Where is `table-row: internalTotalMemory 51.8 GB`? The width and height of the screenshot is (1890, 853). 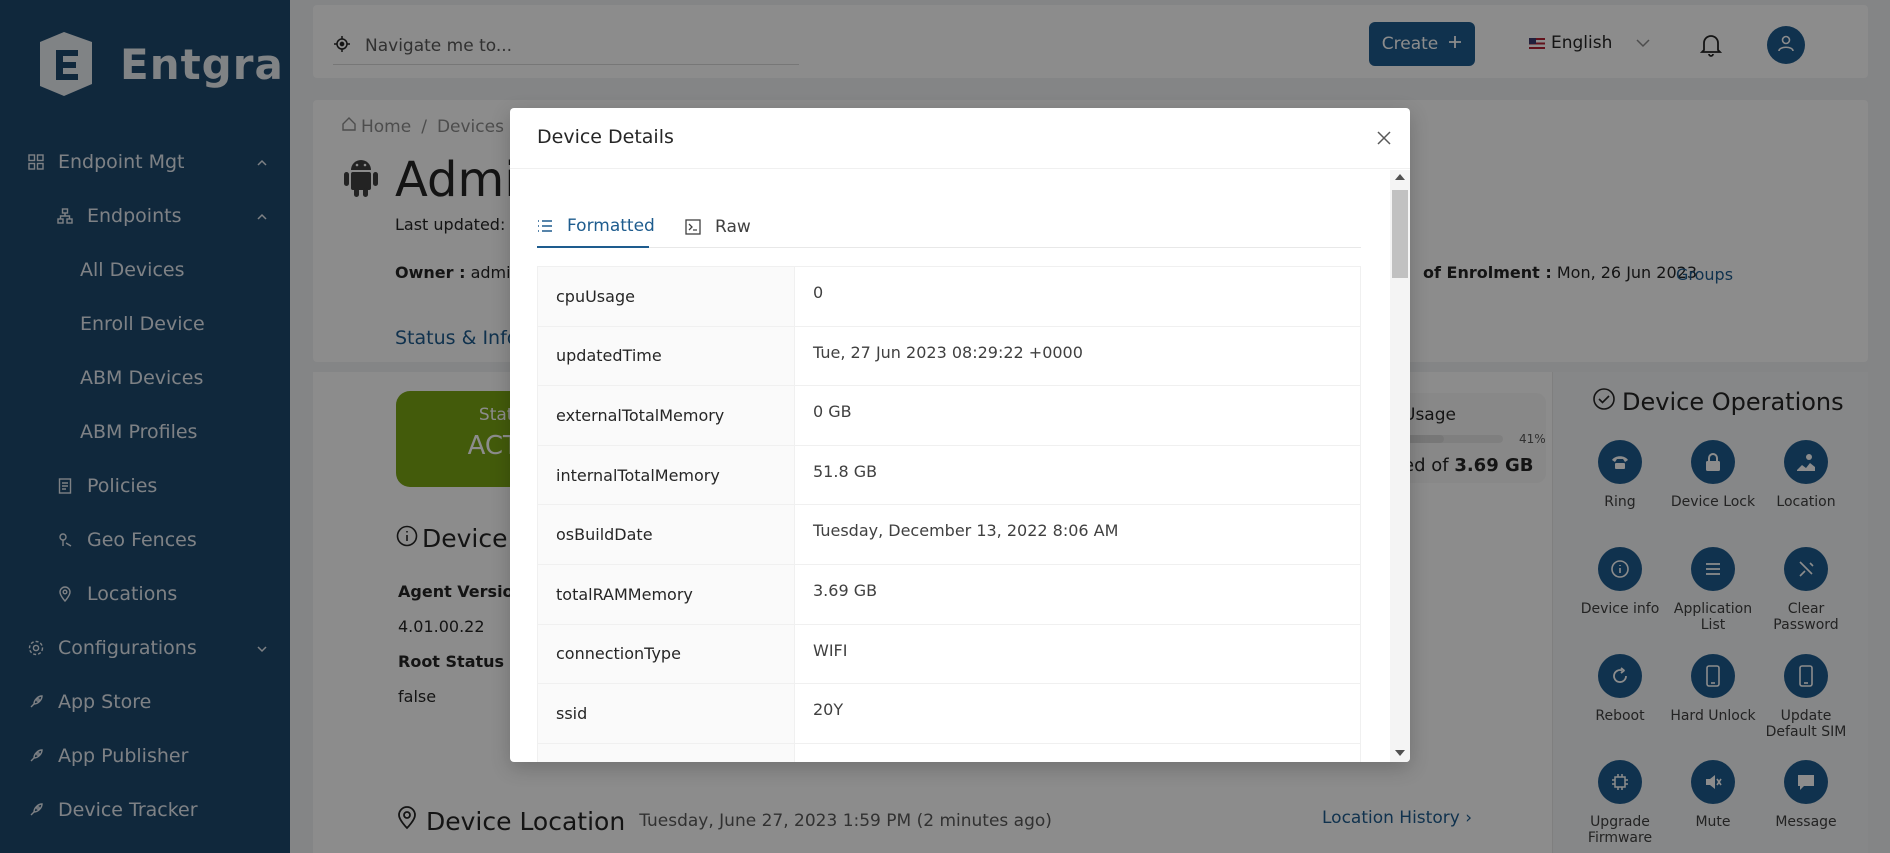 table-row: internalTotalMemory 51.8 GB is located at coordinates (949, 475).